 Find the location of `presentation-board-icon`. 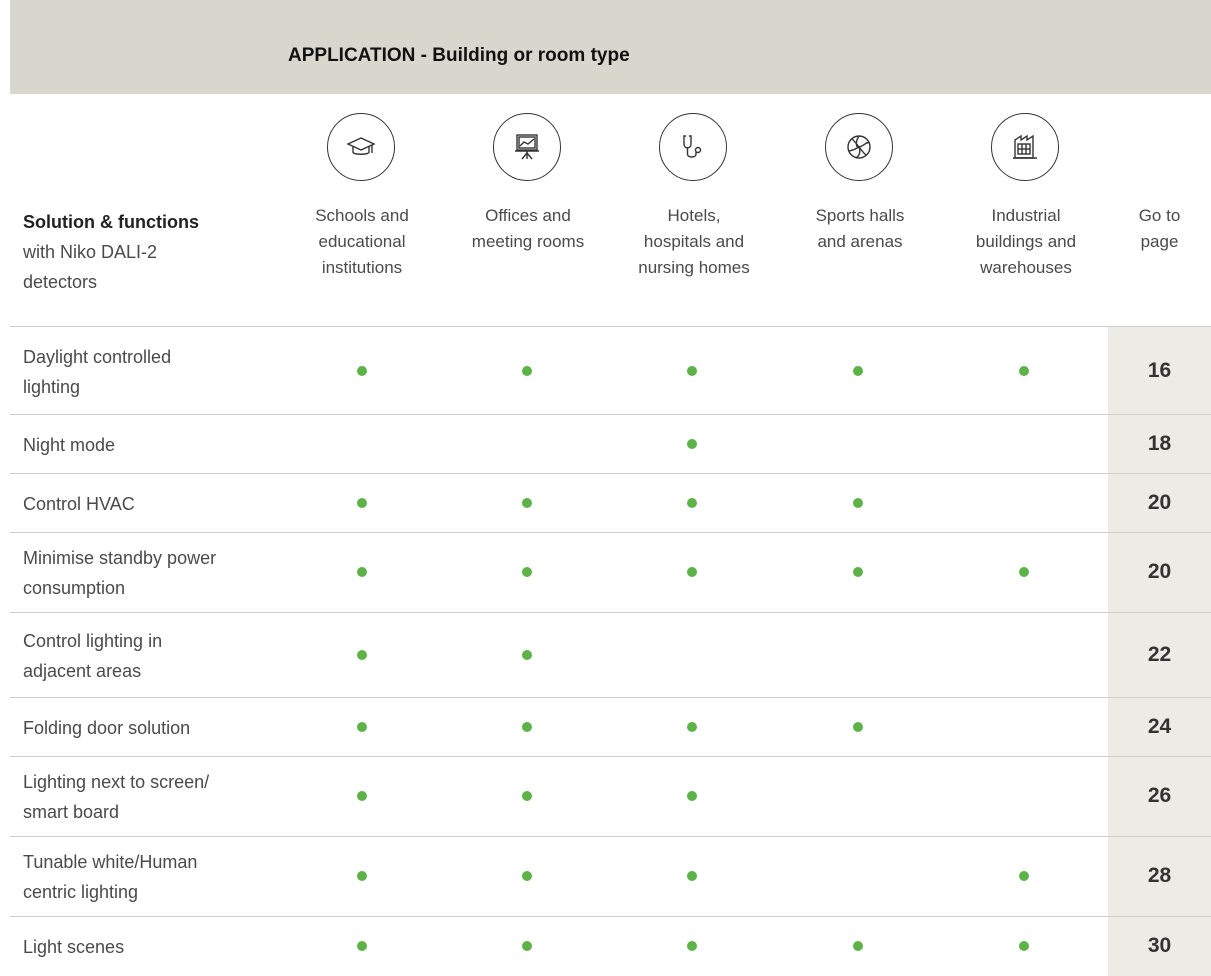

presentation-board-icon is located at coordinates (527, 147).